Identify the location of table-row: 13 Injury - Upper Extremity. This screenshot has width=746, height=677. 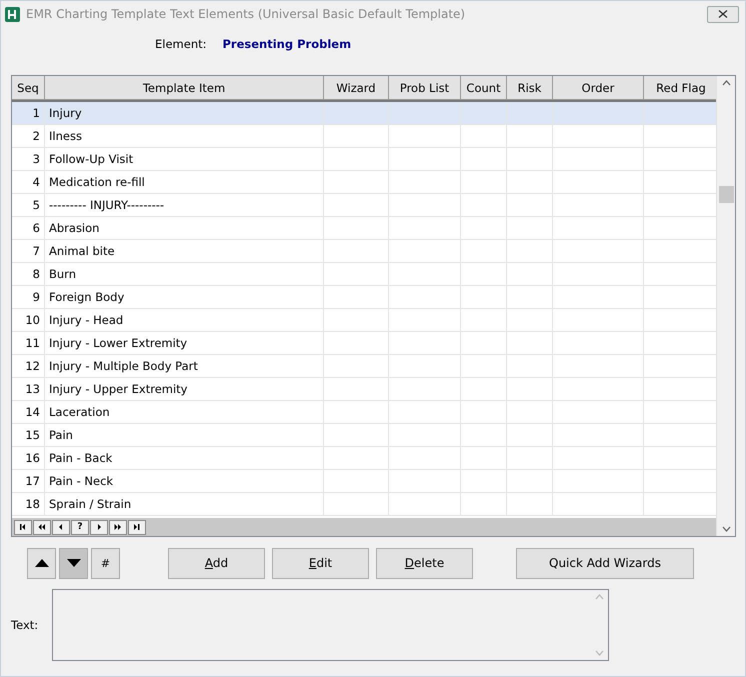
(364, 389).